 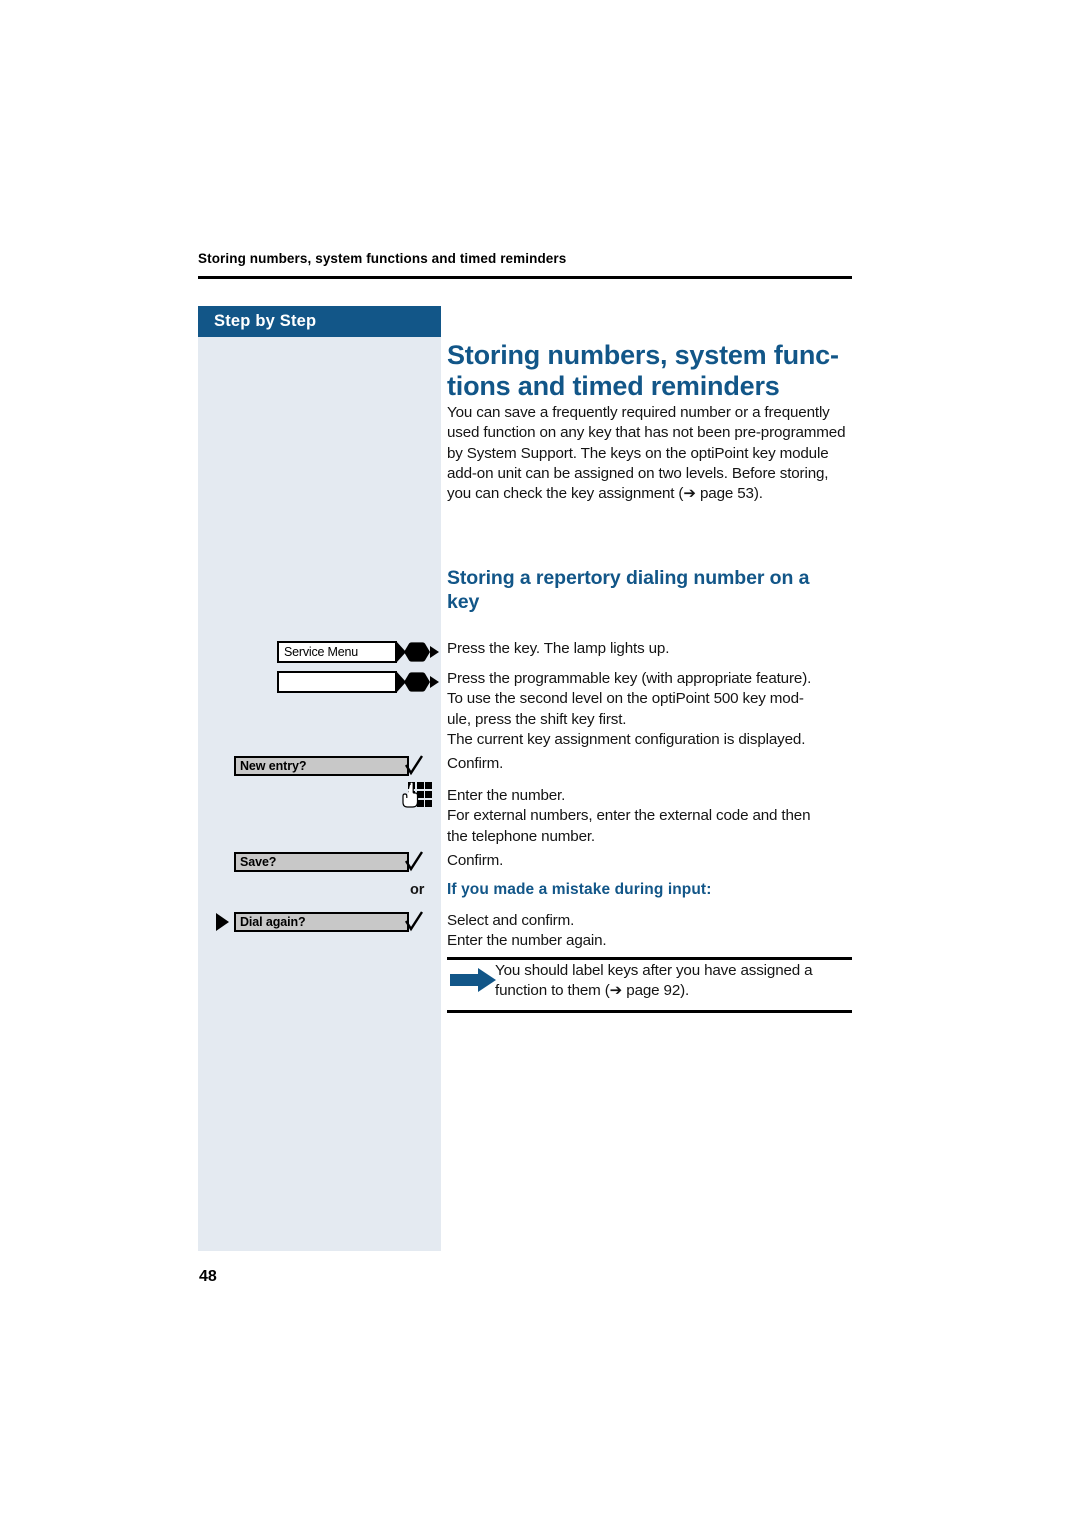 I want to click on header-rule, so click(x=525, y=277).